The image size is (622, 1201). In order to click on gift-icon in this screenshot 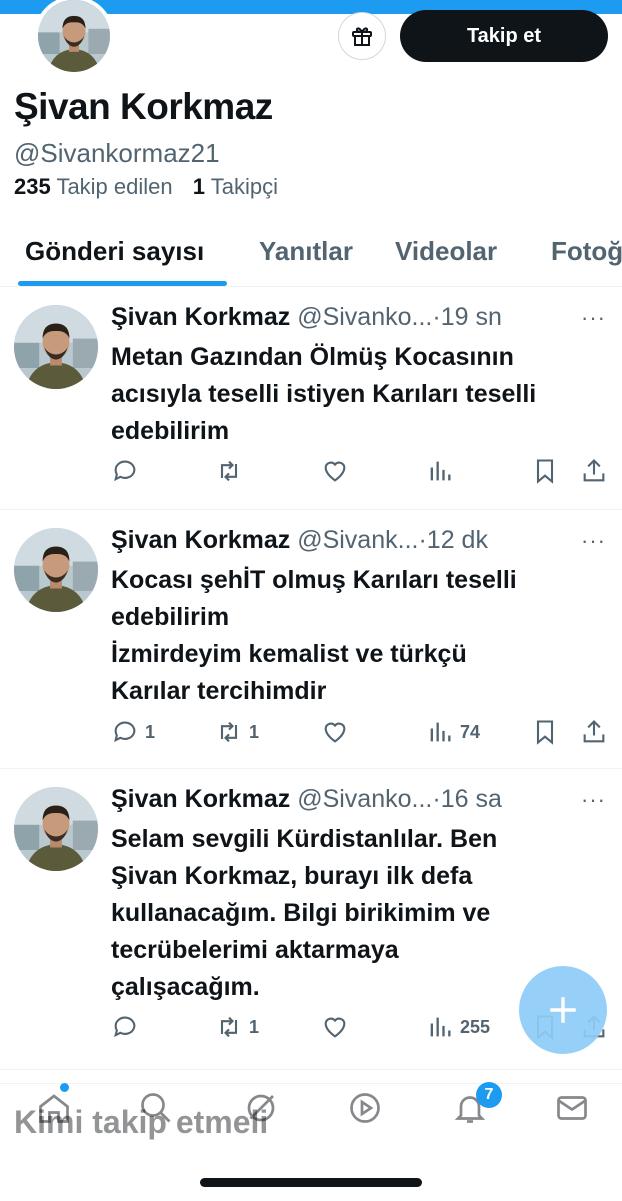, I will do `click(362, 36)`.